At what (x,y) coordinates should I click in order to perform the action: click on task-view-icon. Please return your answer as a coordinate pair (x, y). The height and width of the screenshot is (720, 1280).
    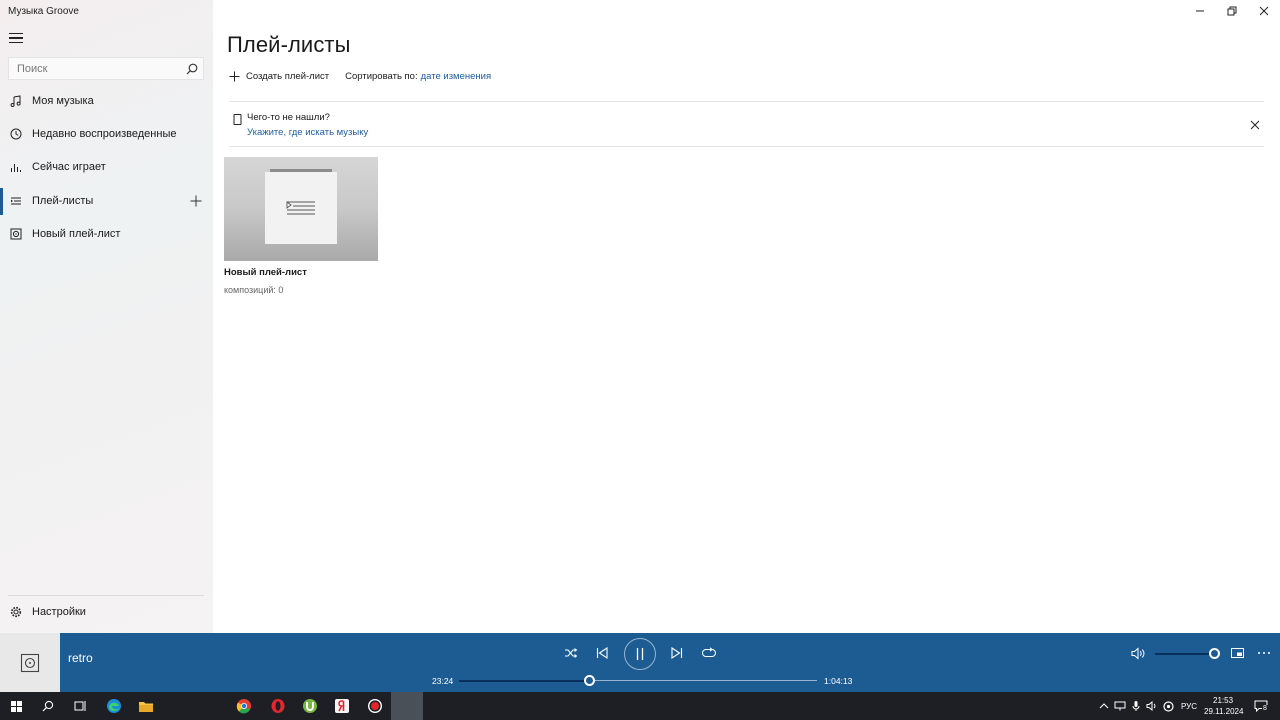
    Looking at the image, I should click on (80, 706).